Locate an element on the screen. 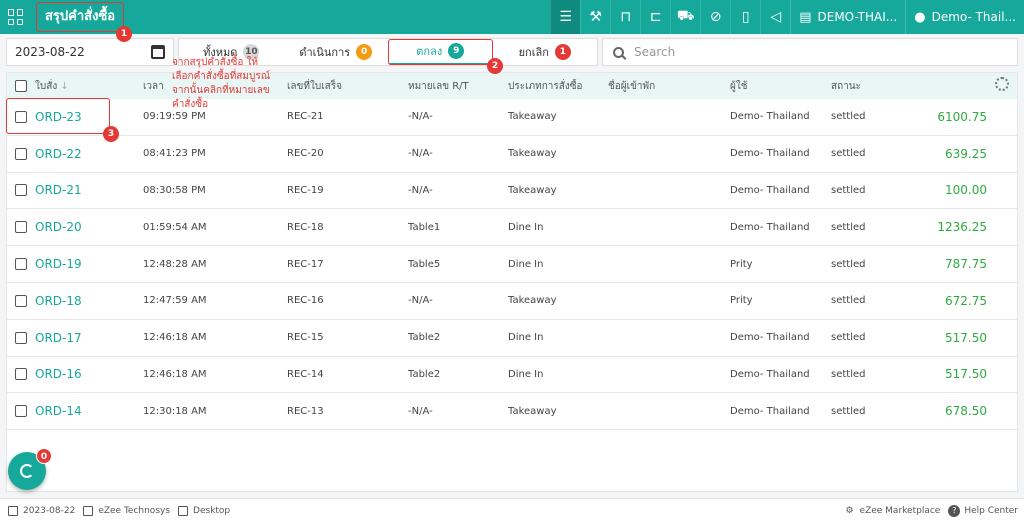 Image resolution: width=1024 pixels, height=522 pixels. phone-order-icon: ▯ is located at coordinates (745, 17).